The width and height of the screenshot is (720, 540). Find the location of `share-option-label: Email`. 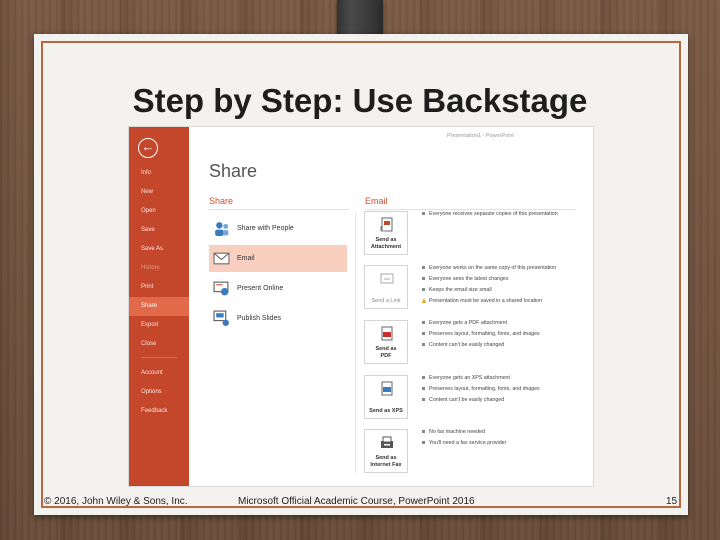

share-option-label: Email is located at coordinates (246, 258).